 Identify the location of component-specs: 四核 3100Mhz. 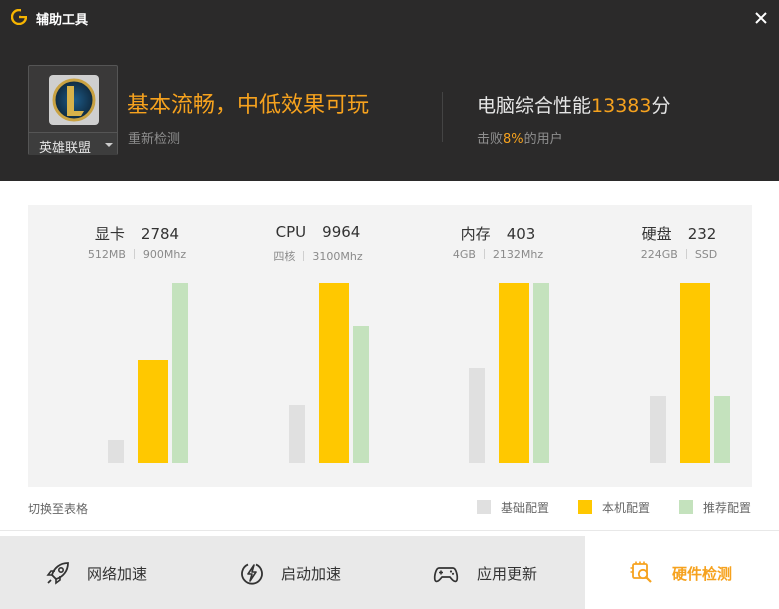
(318, 256).